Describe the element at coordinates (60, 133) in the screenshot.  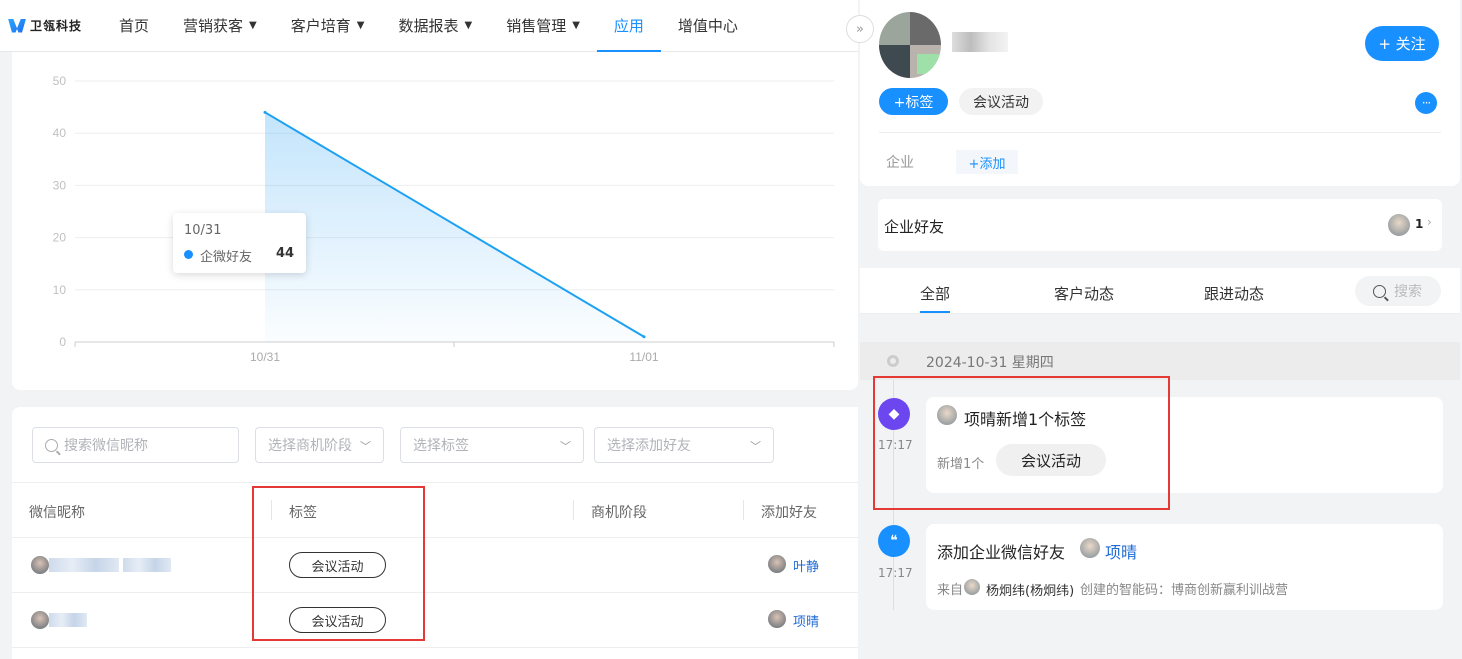
I see `y-tick-label: 40` at that location.